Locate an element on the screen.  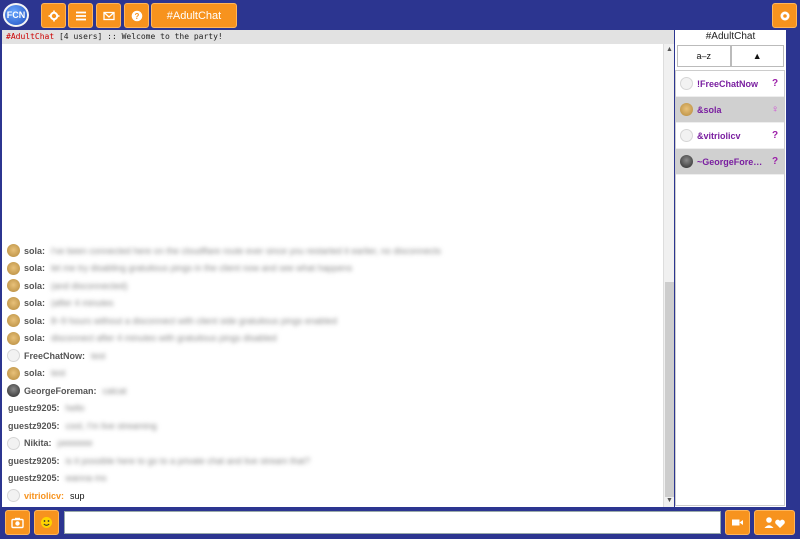
user-name: &sola is located at coordinates (709, 109).